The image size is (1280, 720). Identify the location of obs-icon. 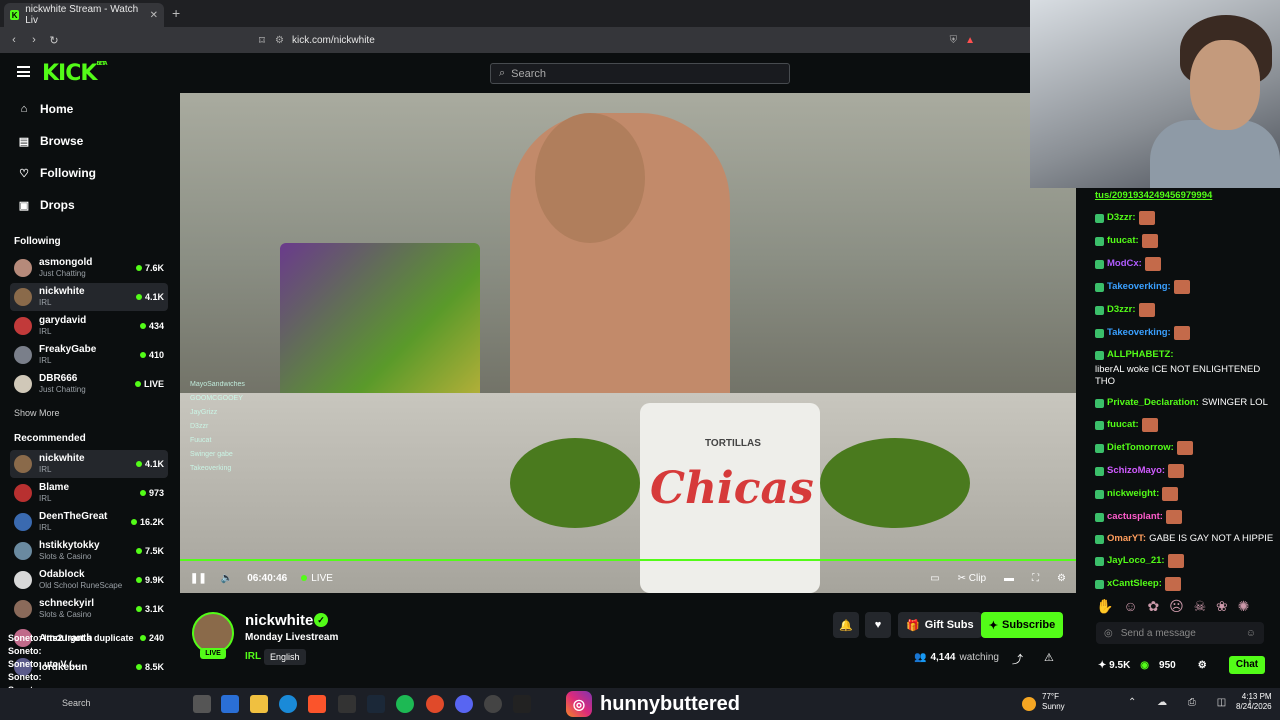
(522, 704).